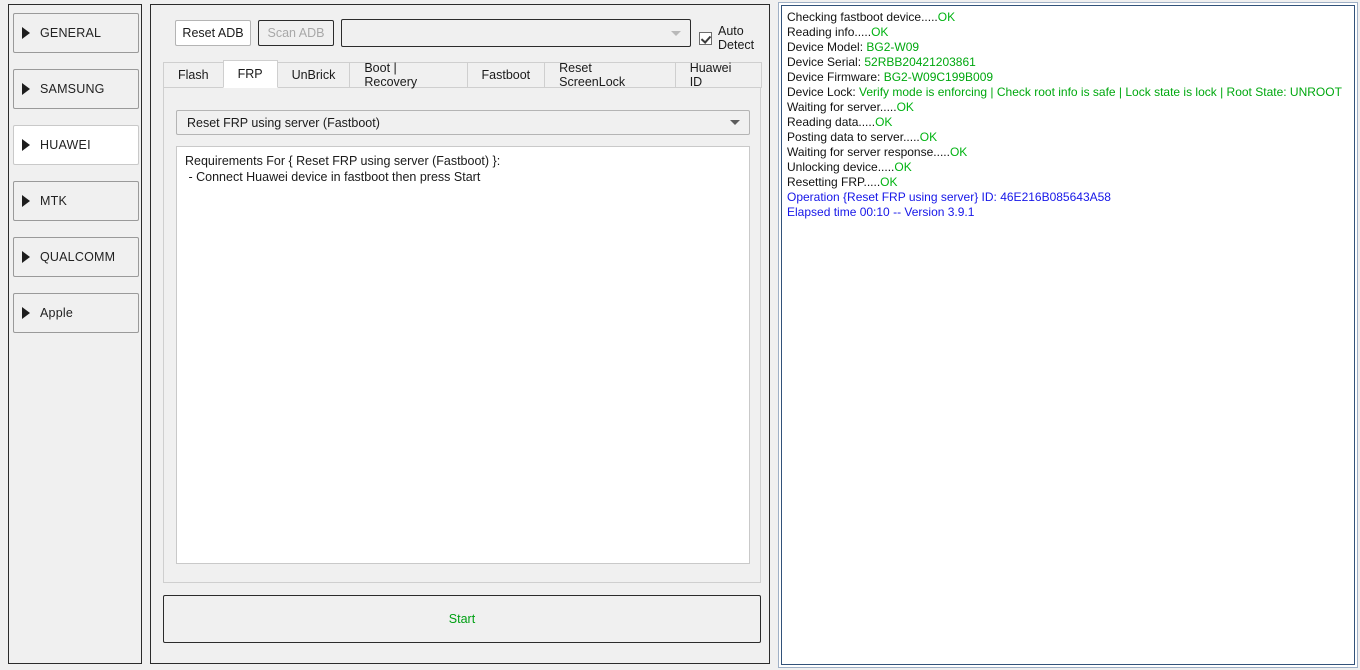  I want to click on sidebar-item-samsung: SAMSUNG, so click(76, 89).